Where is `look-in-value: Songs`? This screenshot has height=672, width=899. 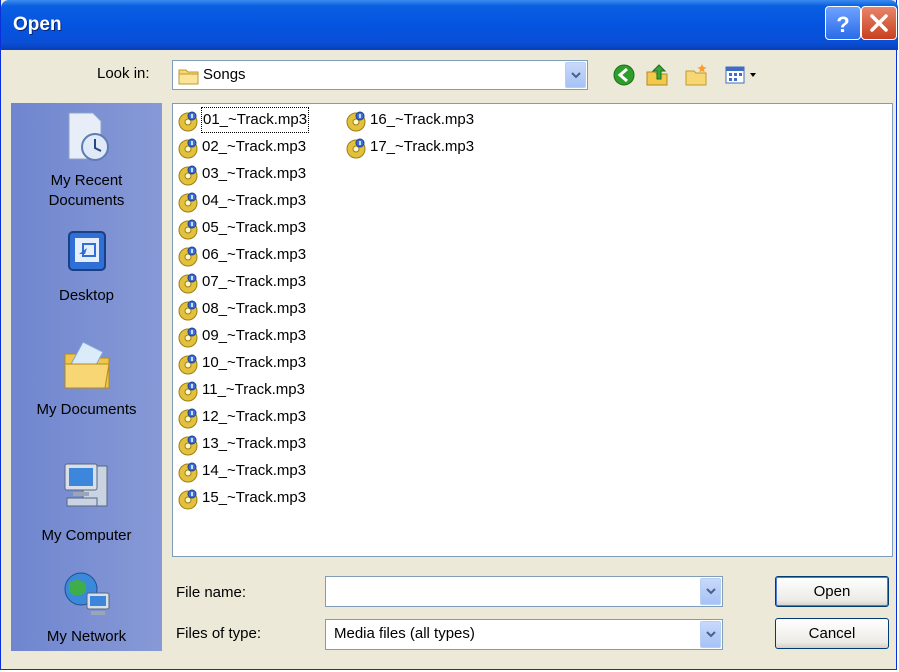
look-in-value: Songs is located at coordinates (224, 74).